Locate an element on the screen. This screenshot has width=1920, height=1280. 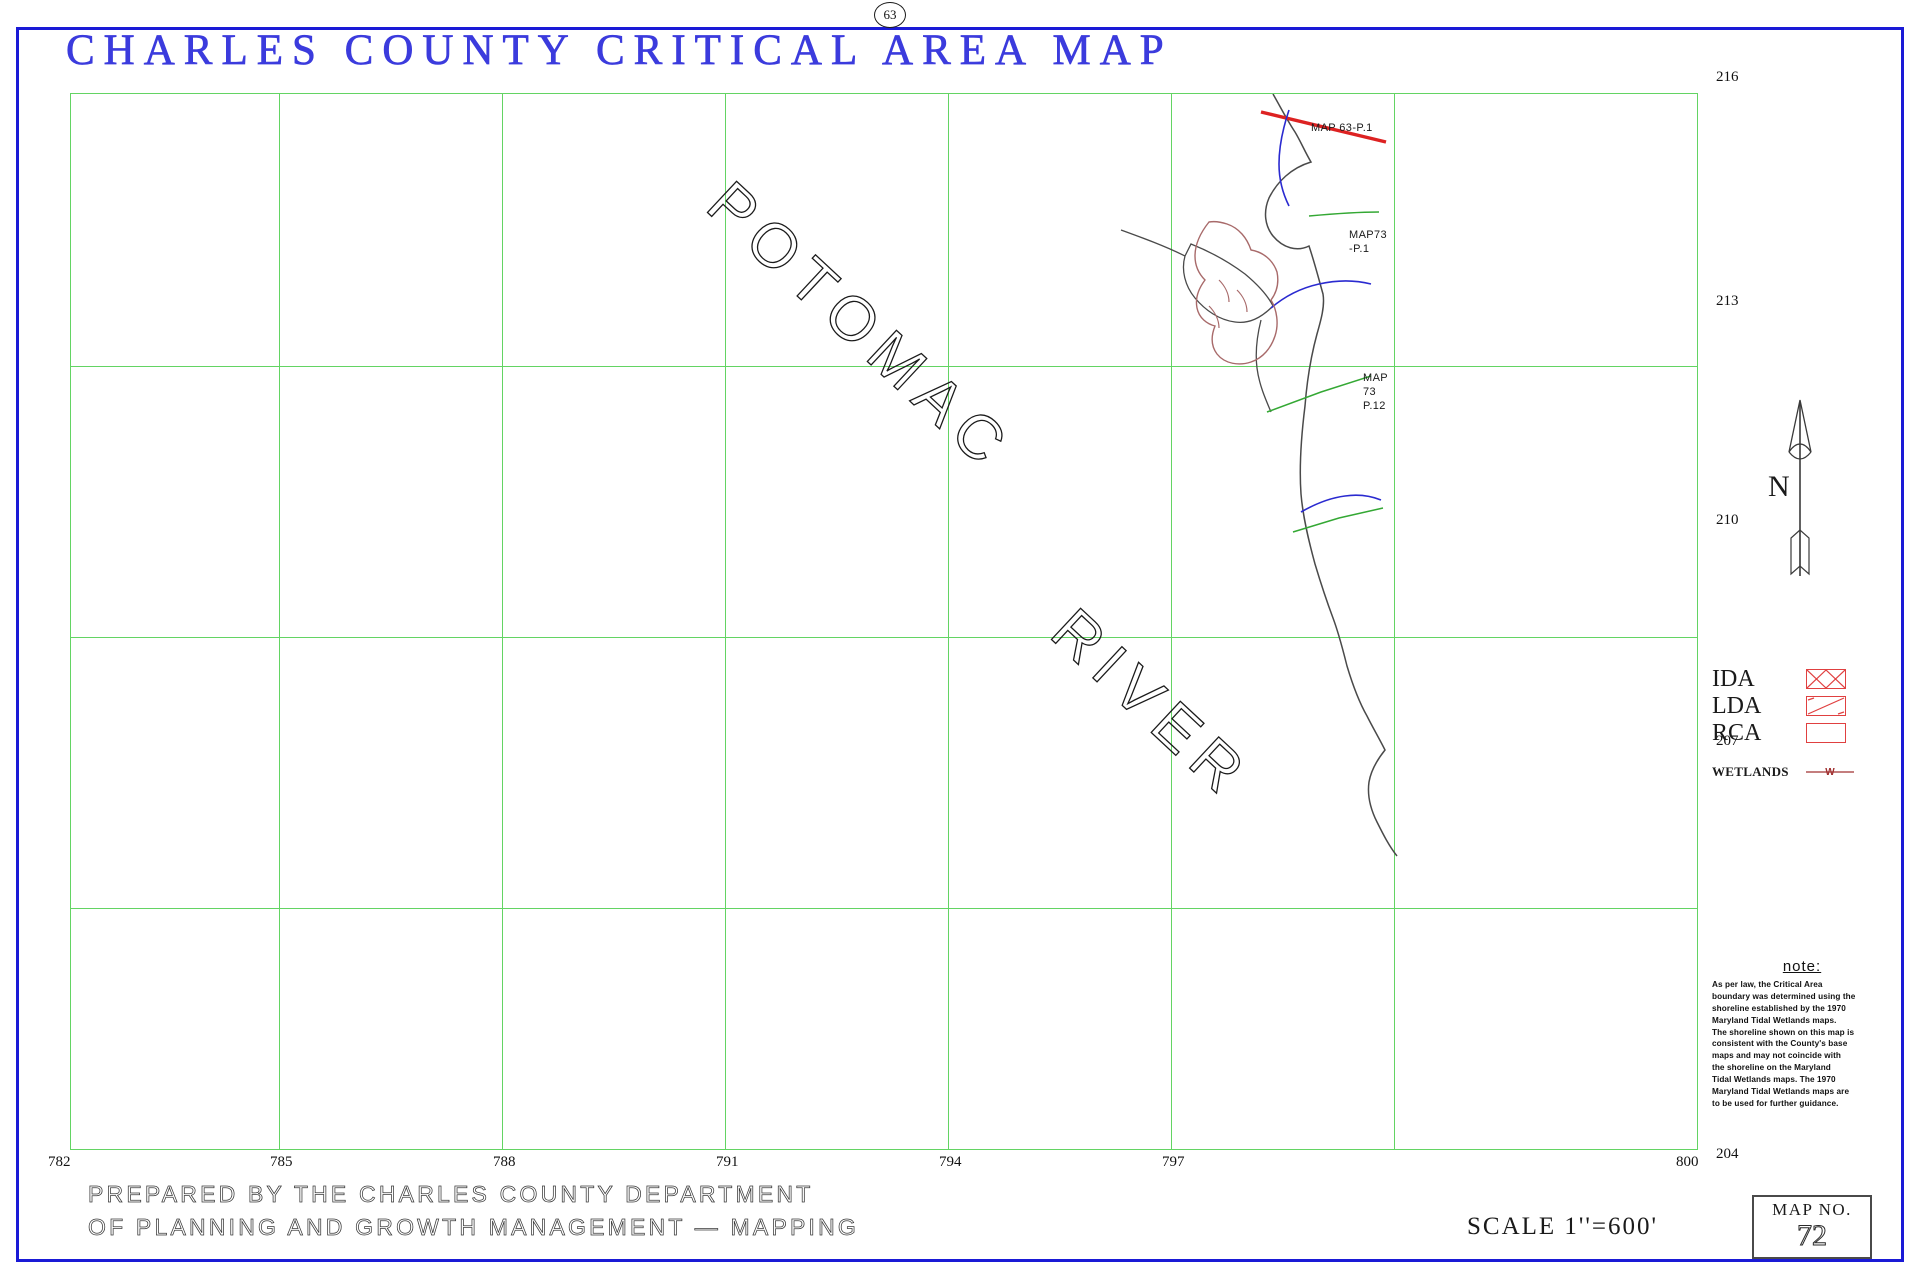
legend-label-lda: LDA is located at coordinates (1737, 706).